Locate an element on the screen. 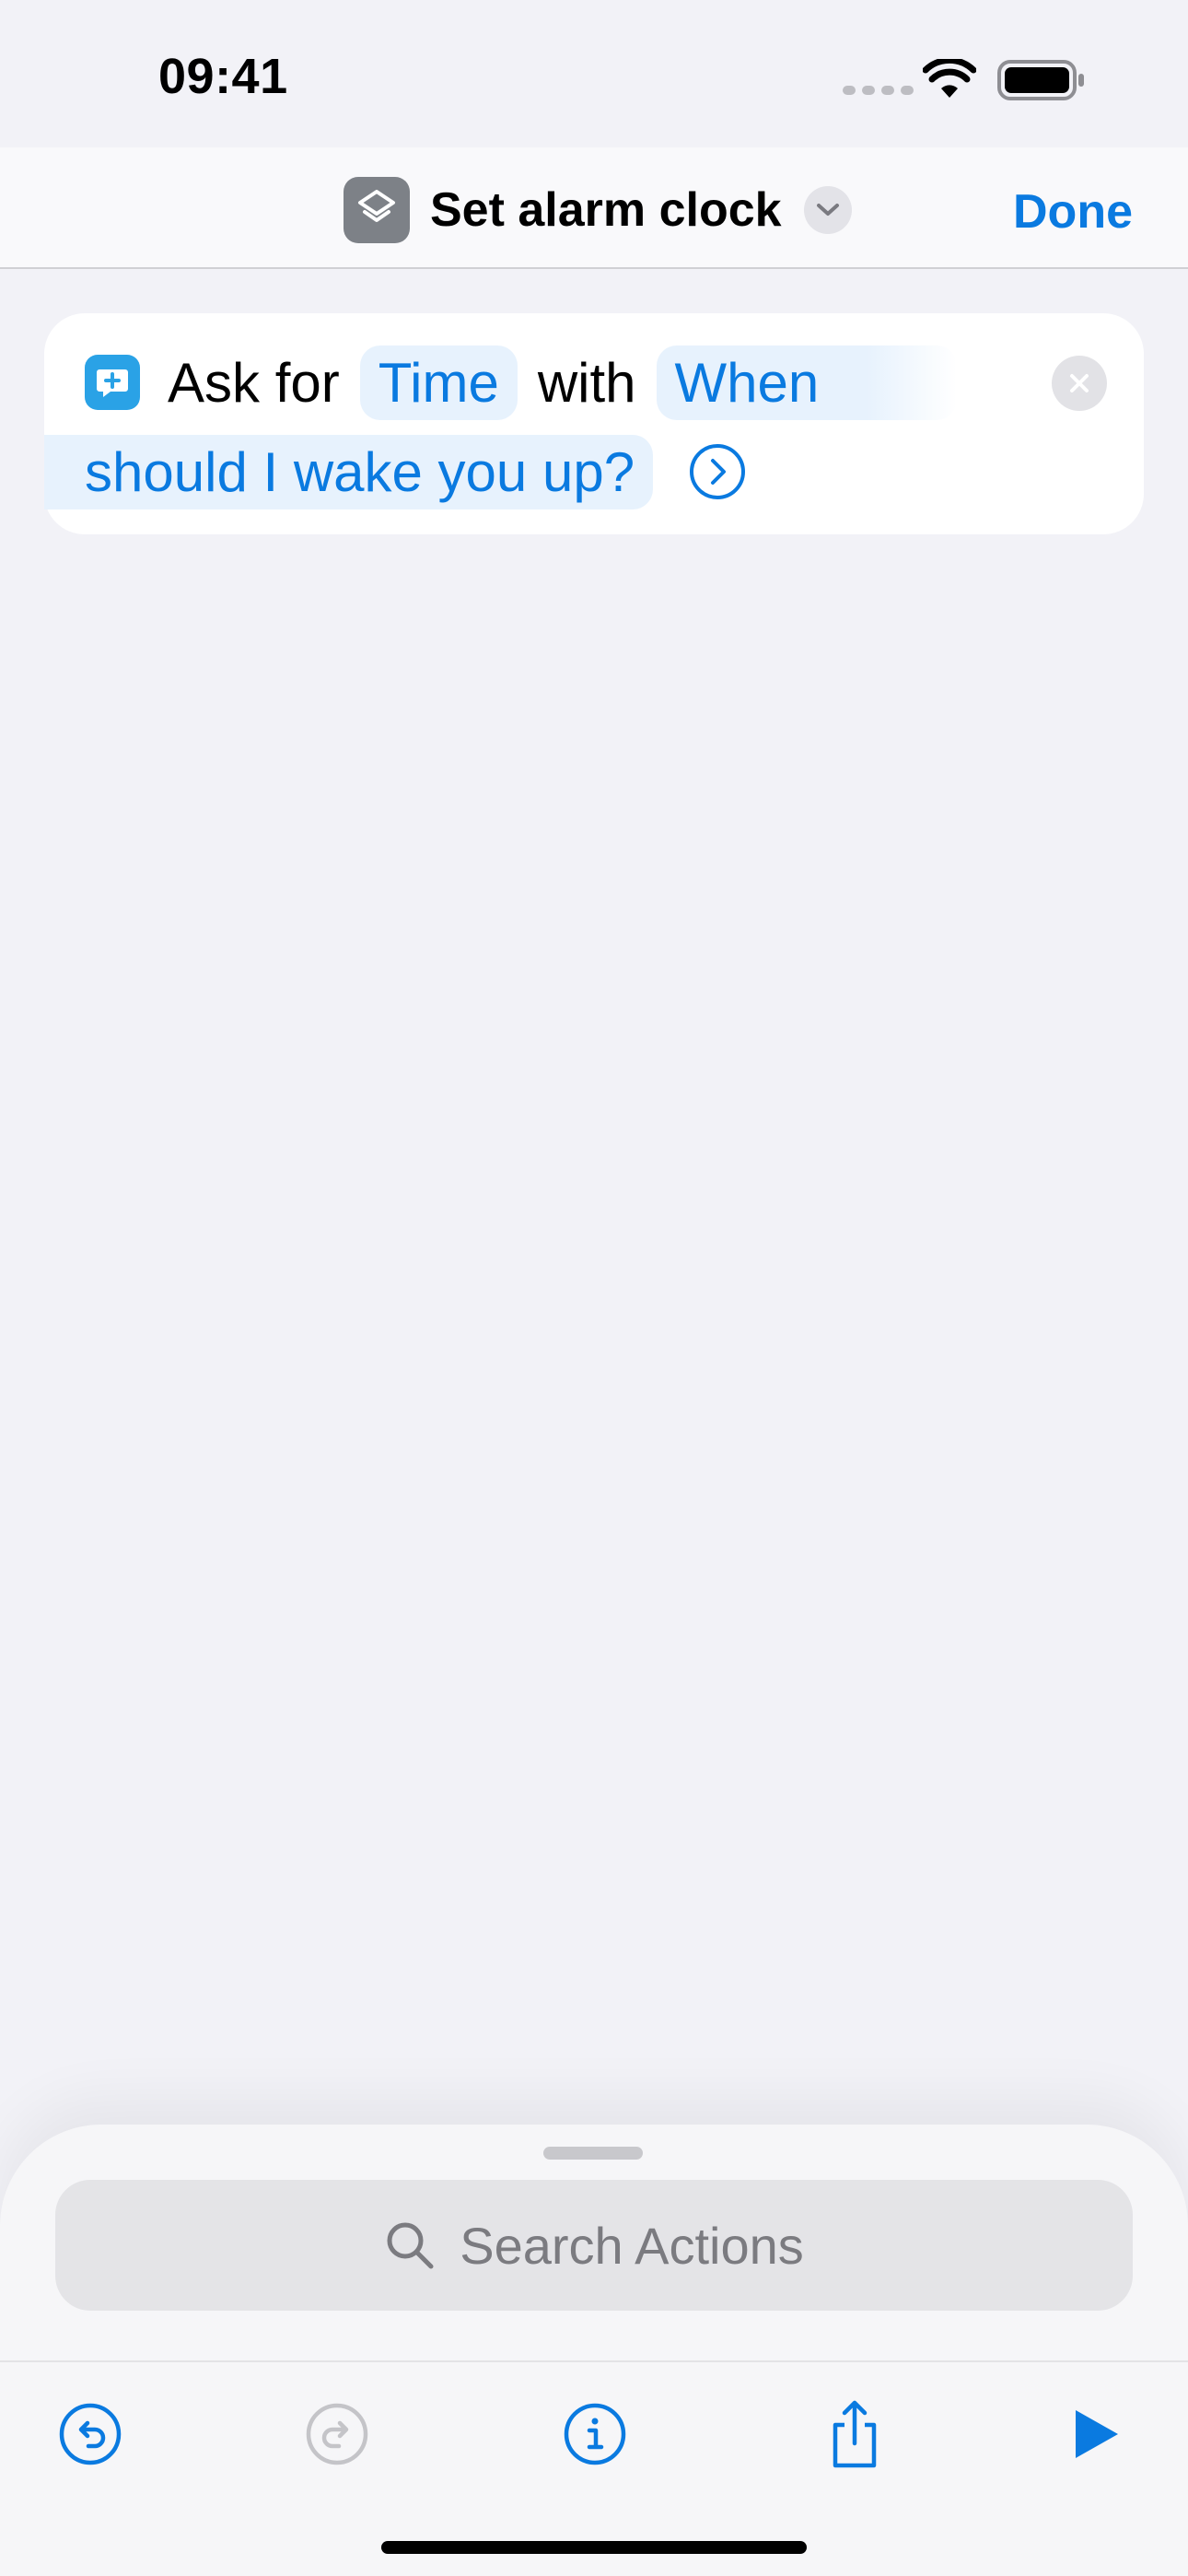 The width and height of the screenshot is (1188, 2576). ask-for-input-icon is located at coordinates (112, 382).